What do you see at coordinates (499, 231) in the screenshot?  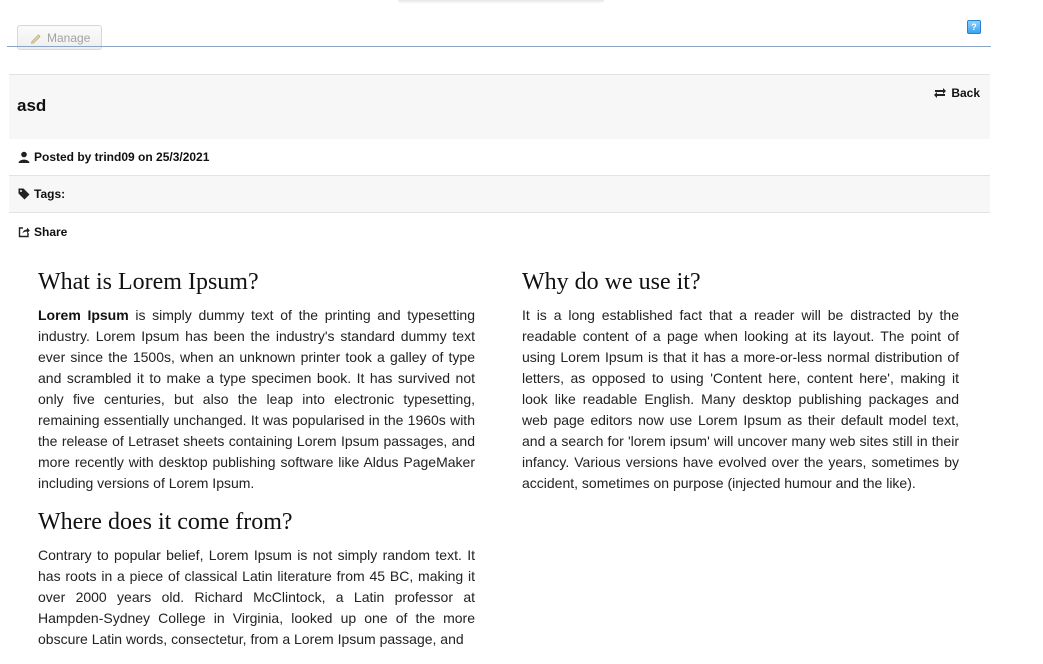 I see `share-row: Share` at bounding box center [499, 231].